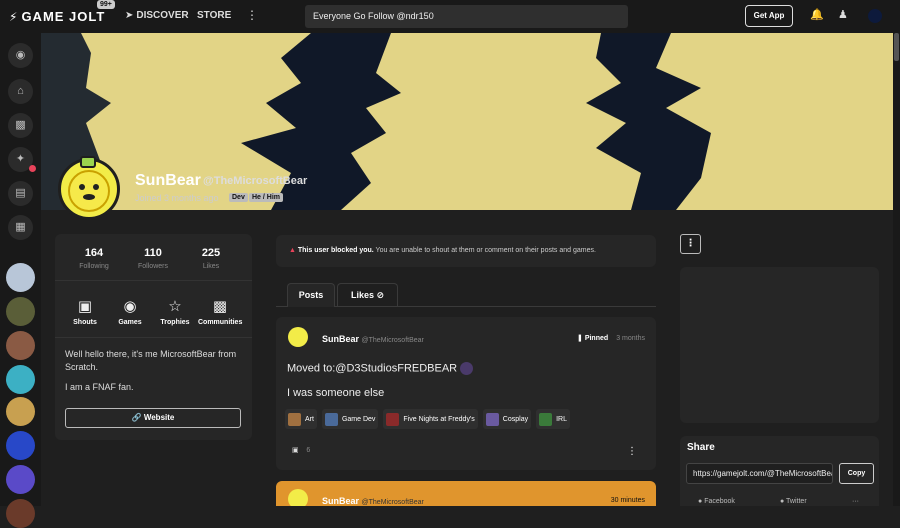 This screenshot has width=900, height=528. I want to click on profile-options-button: ⋮, so click(690, 244).